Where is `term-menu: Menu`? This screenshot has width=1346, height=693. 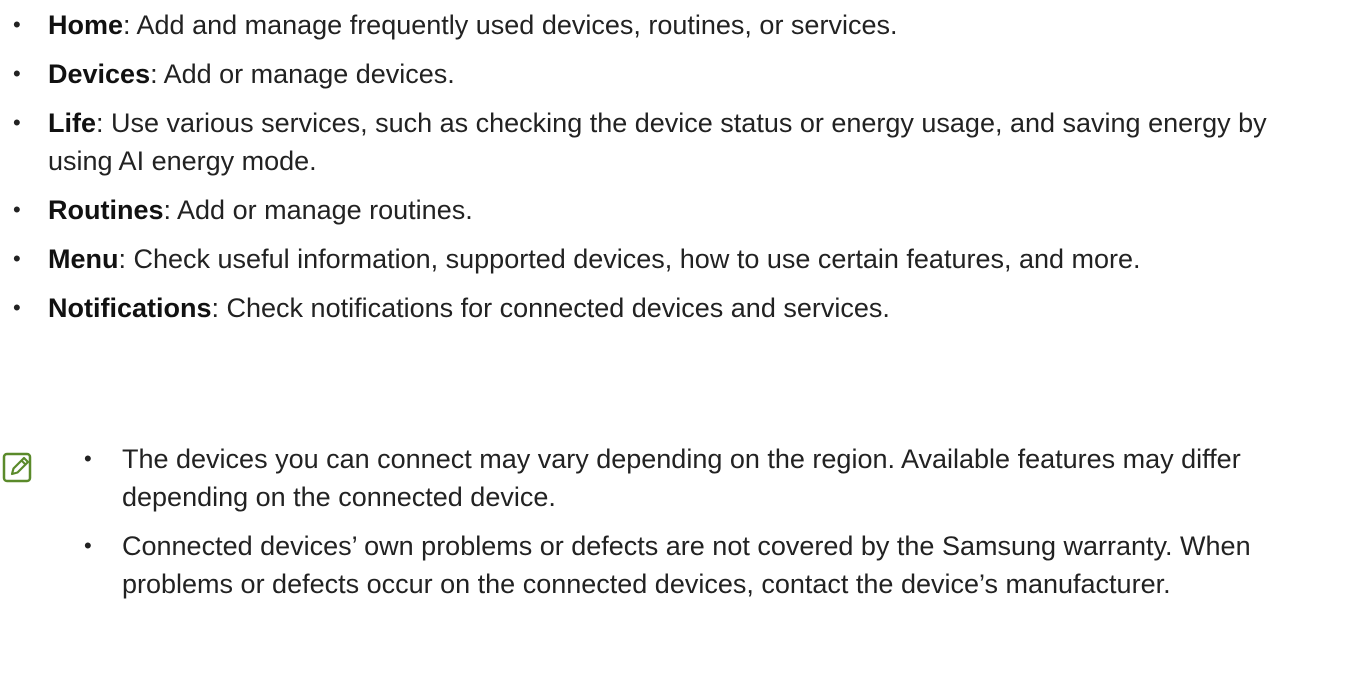 term-menu: Menu is located at coordinates (83, 259).